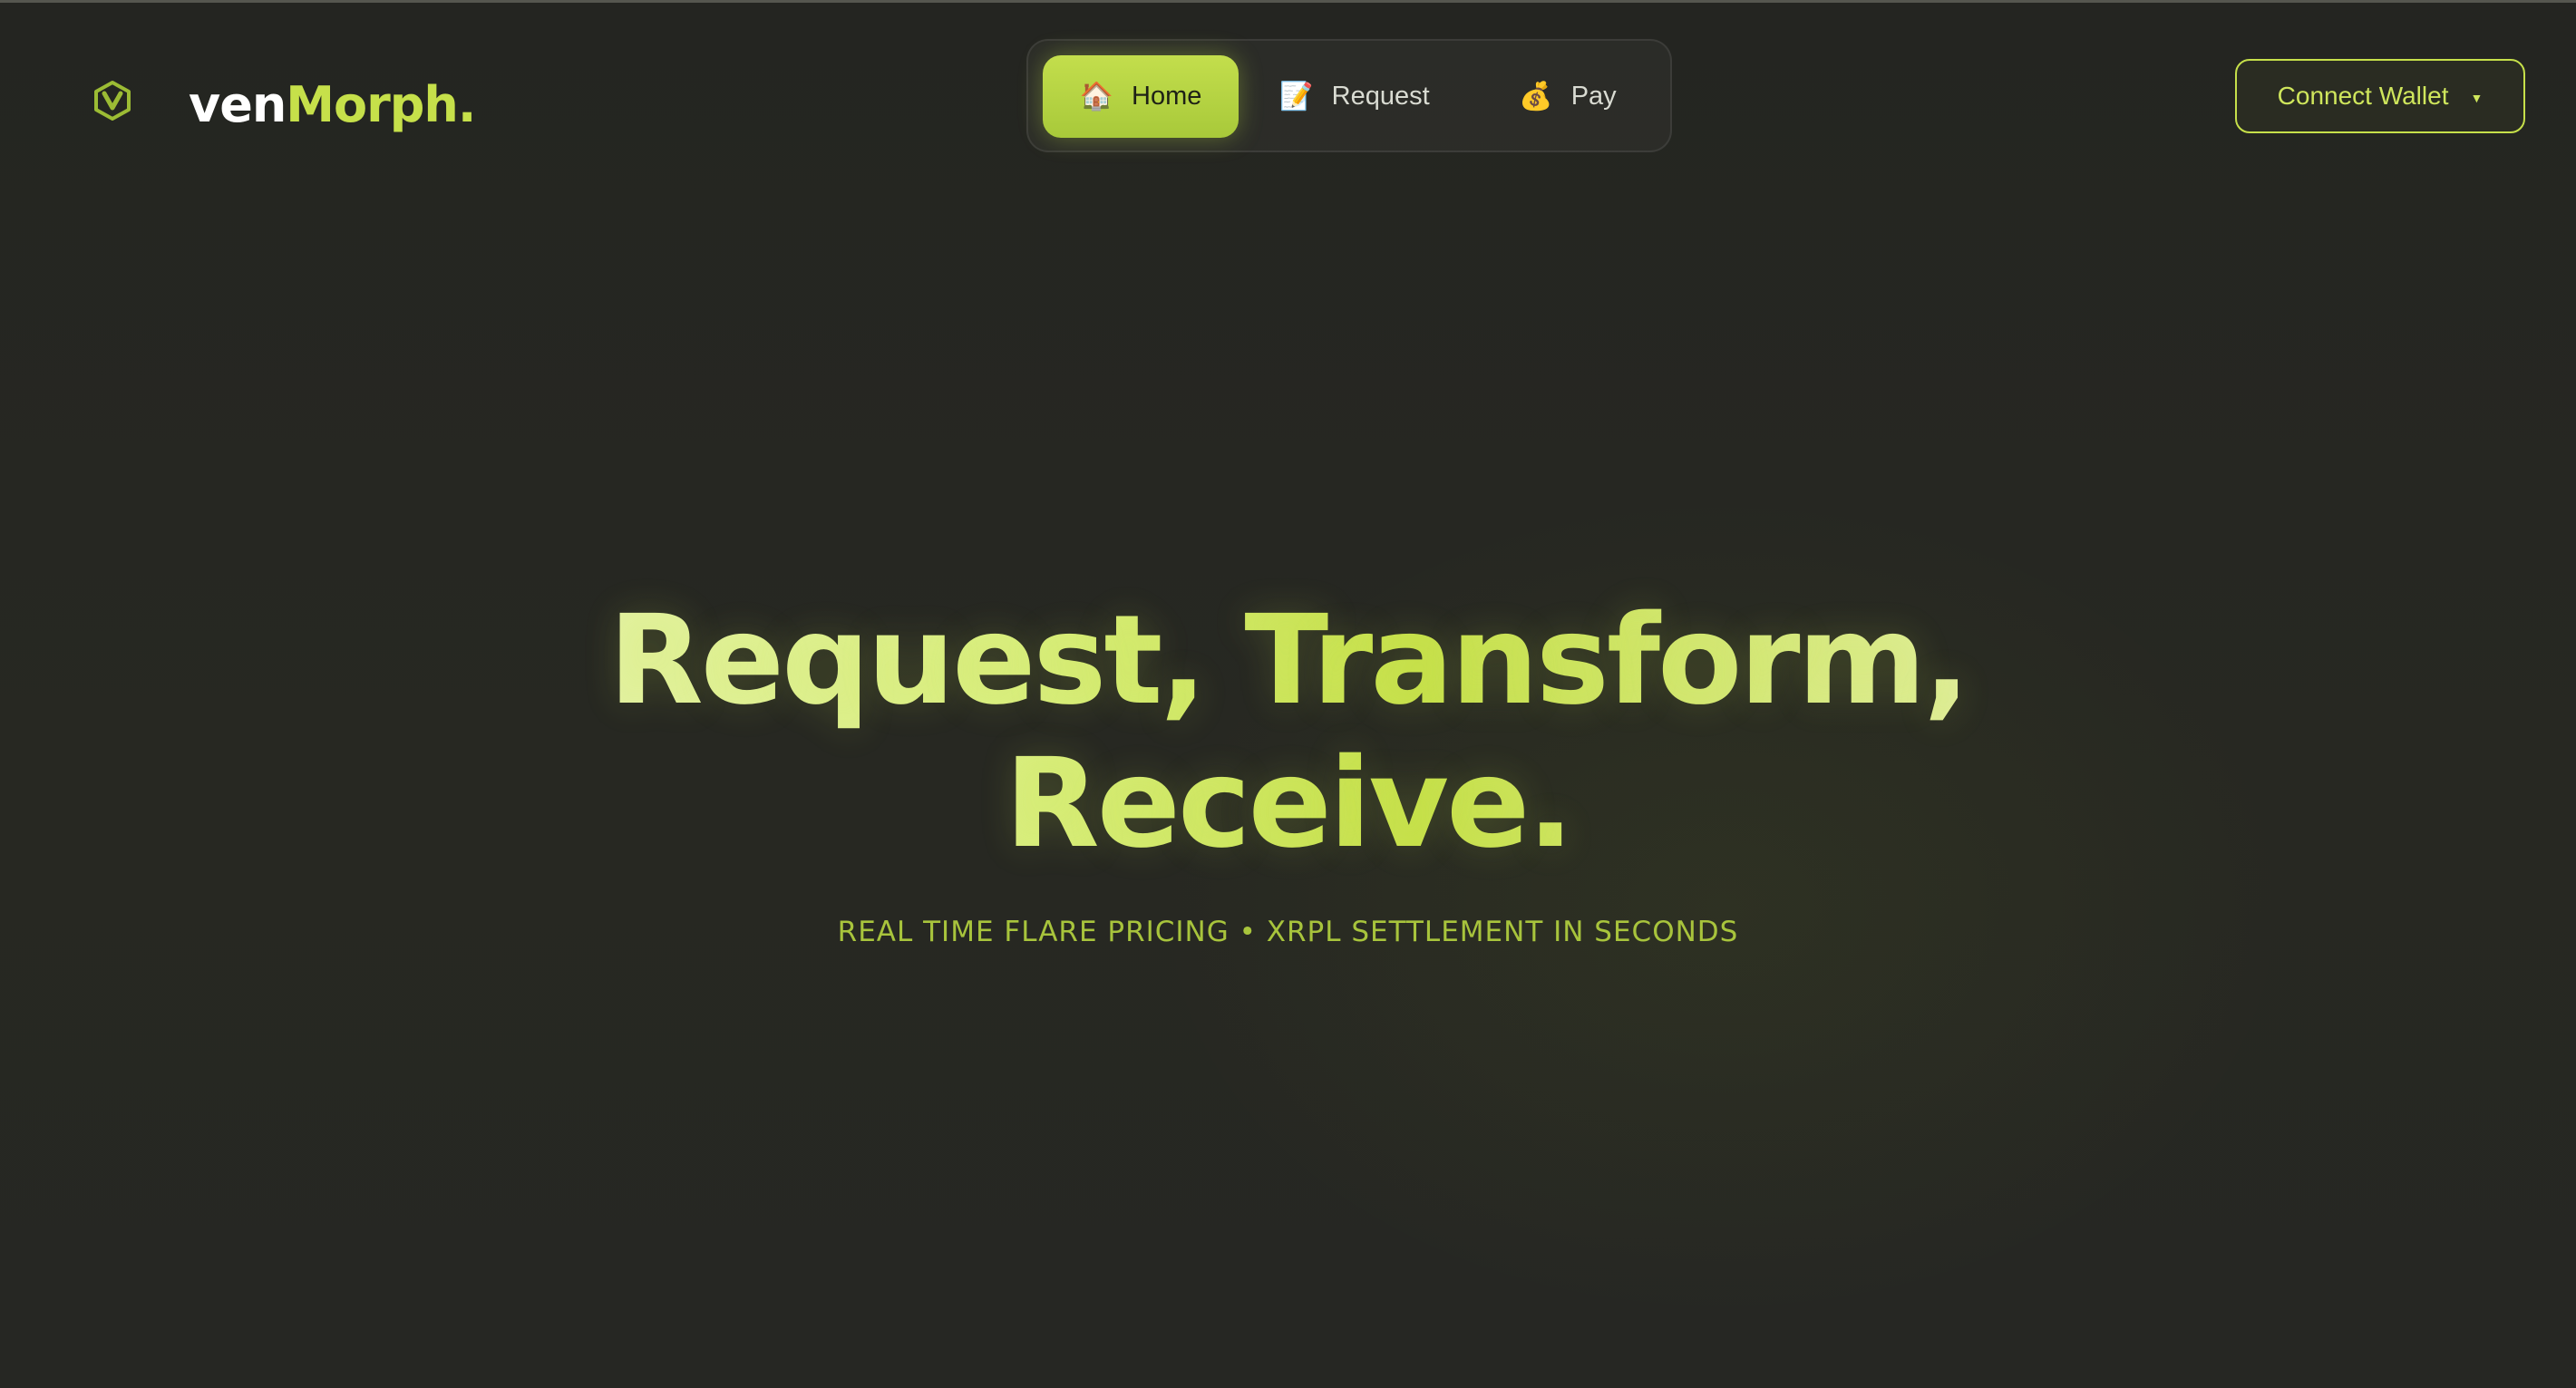 The width and height of the screenshot is (2576, 1388). Describe the element at coordinates (1289, 804) in the screenshot. I see `hero-headline-line-2: Receive.` at that location.